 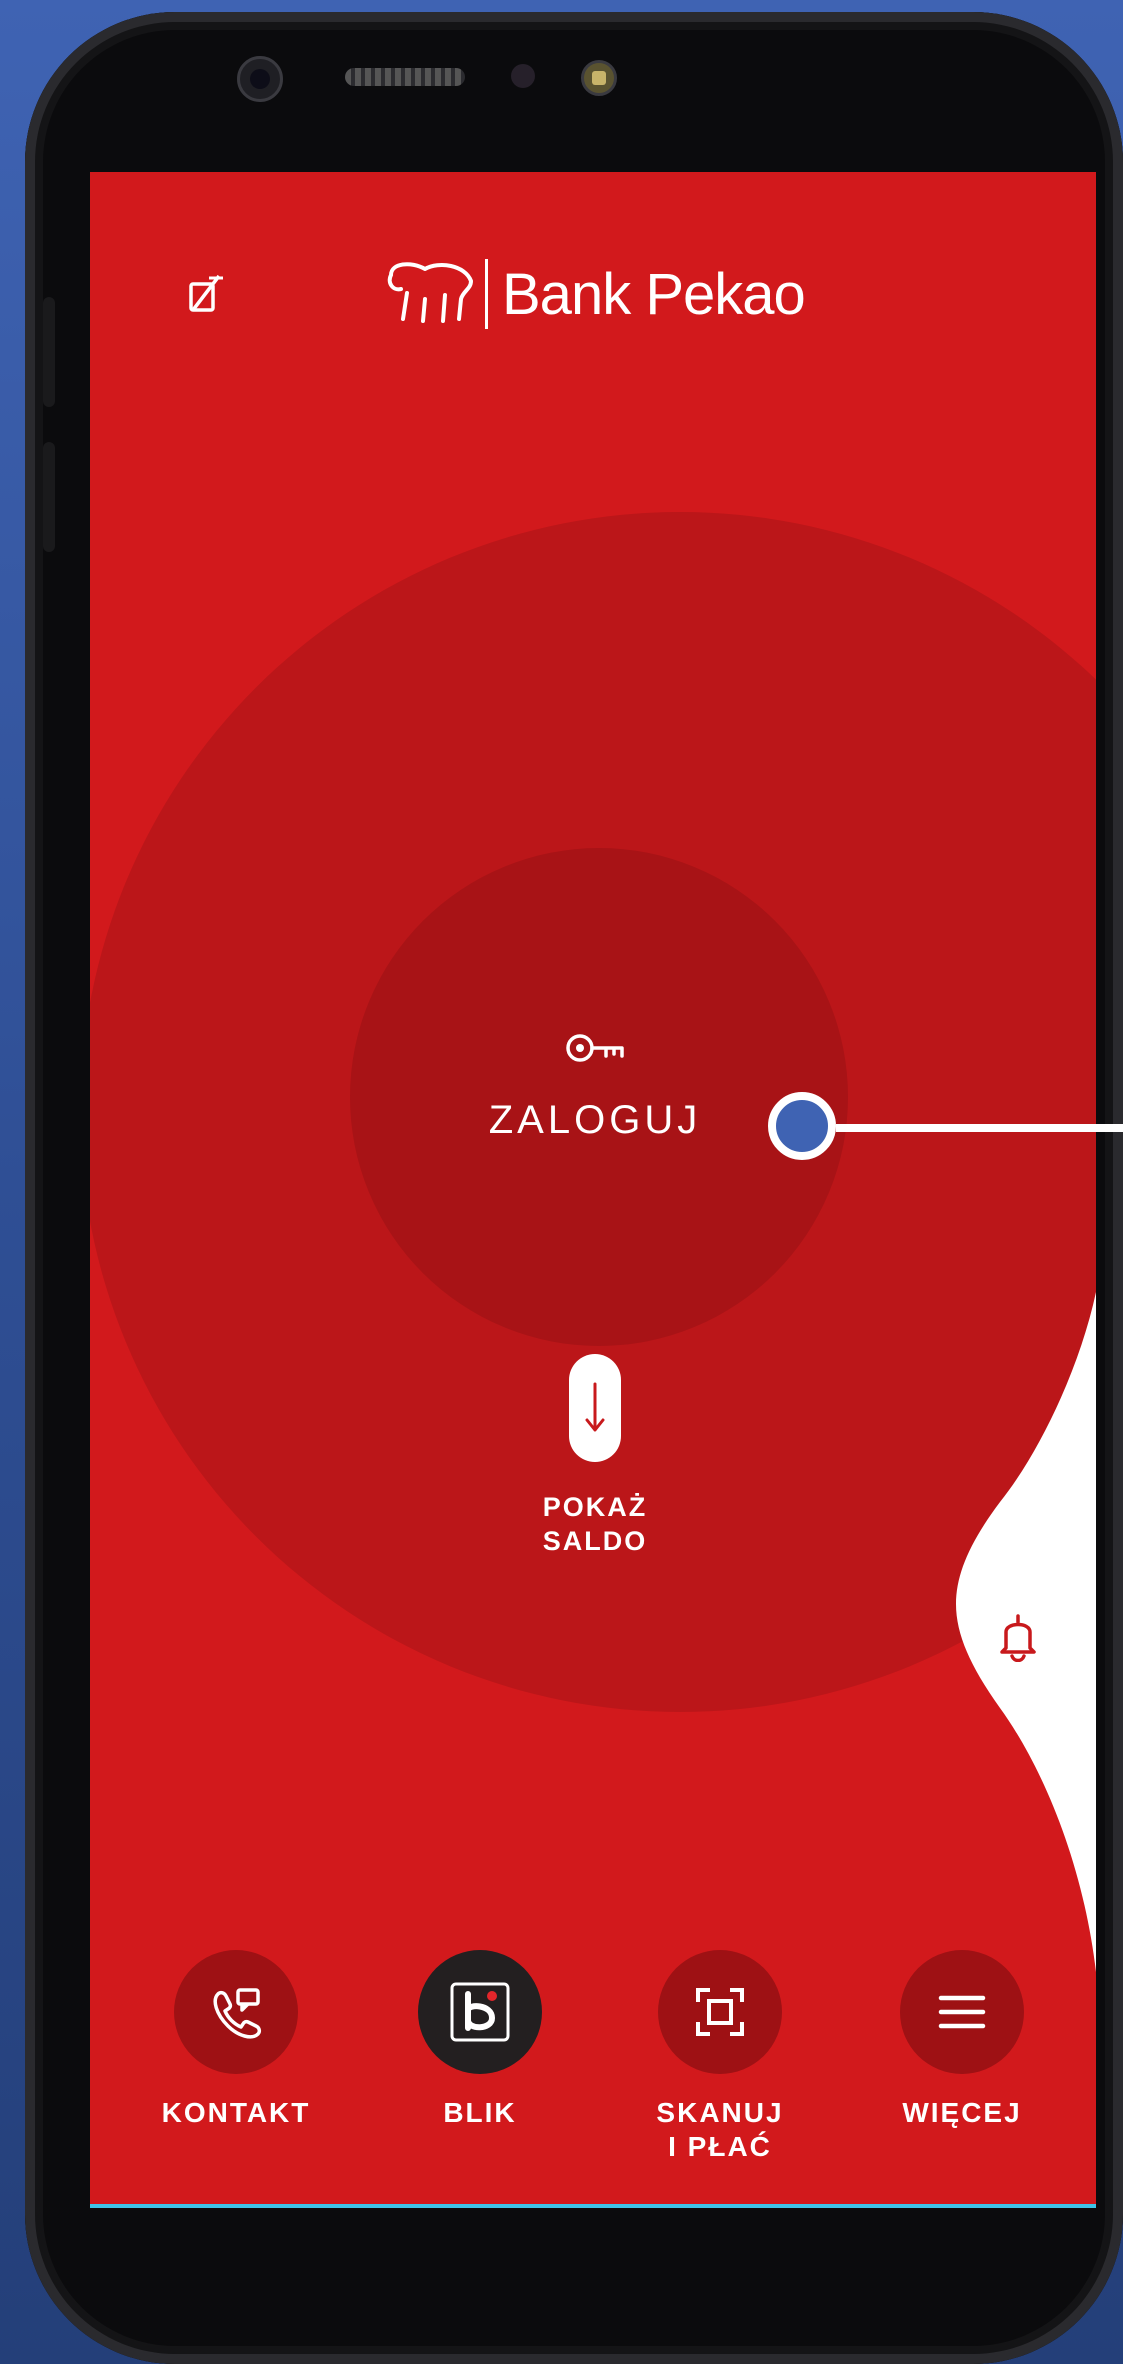 I want to click on annotation-pointer-line, so click(x=979, y=1128).